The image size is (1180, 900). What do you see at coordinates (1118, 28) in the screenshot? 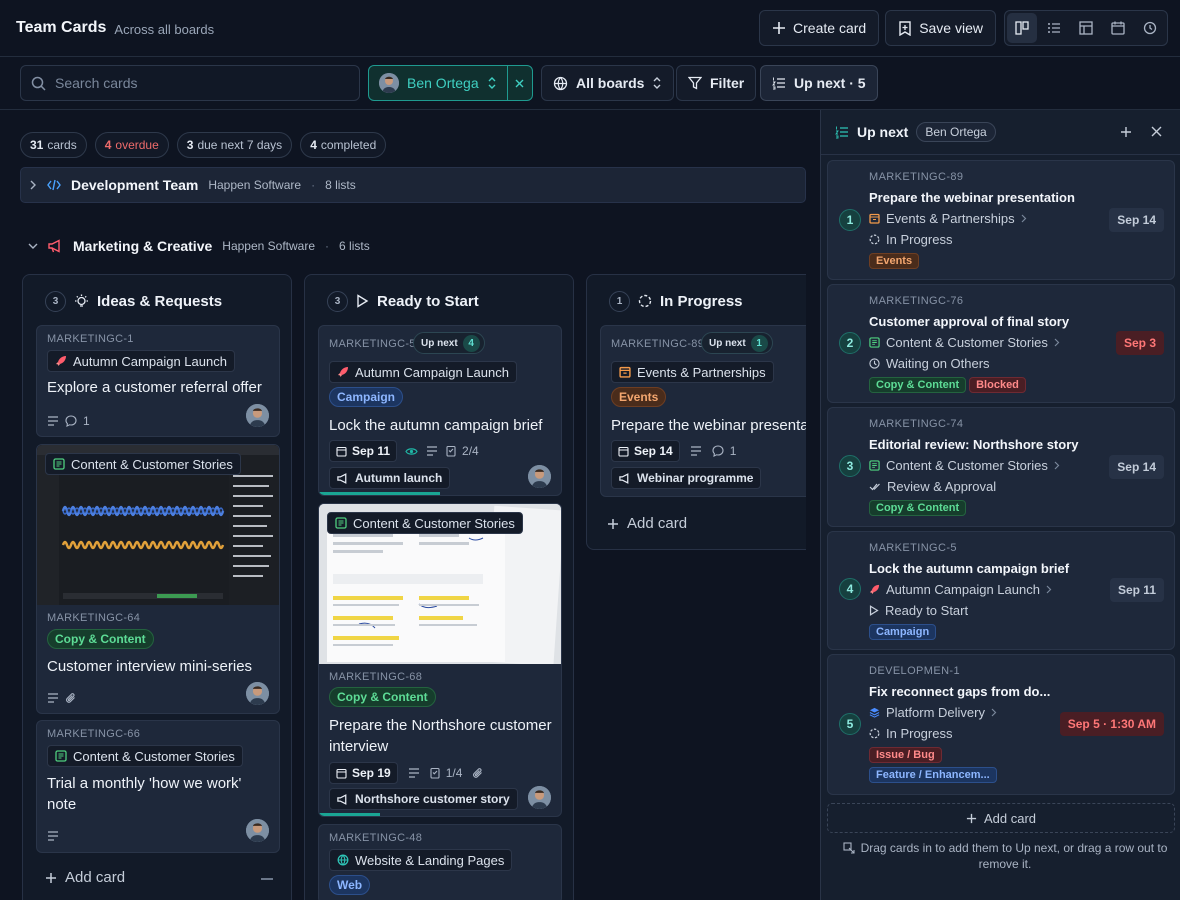
I see `calendar-view-icon` at bounding box center [1118, 28].